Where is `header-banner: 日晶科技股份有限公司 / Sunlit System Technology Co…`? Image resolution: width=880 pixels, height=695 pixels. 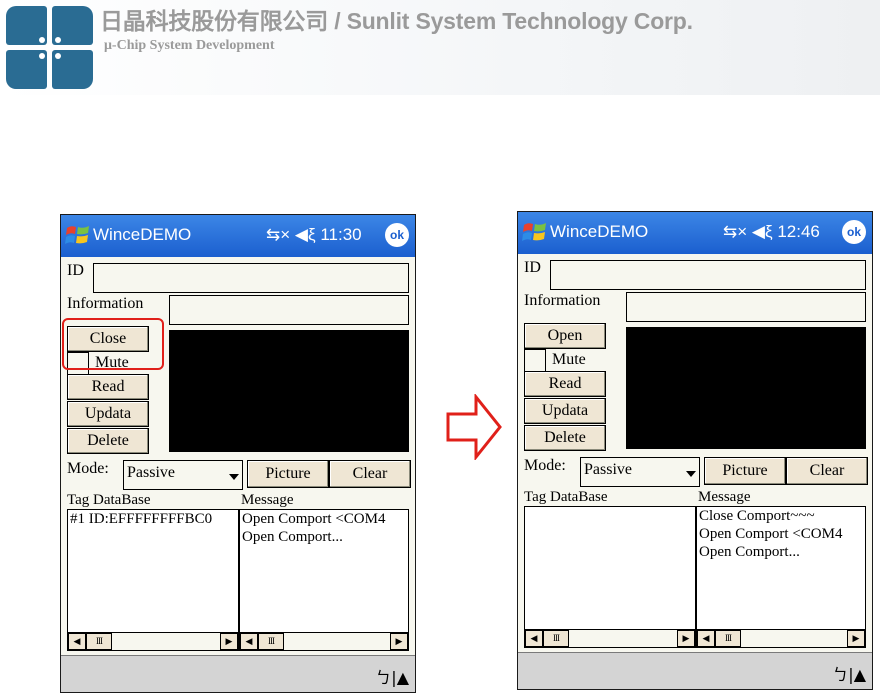
header-banner: 日晶科技股份有限公司 / Sunlit System Technology Co… is located at coordinates (440, 47).